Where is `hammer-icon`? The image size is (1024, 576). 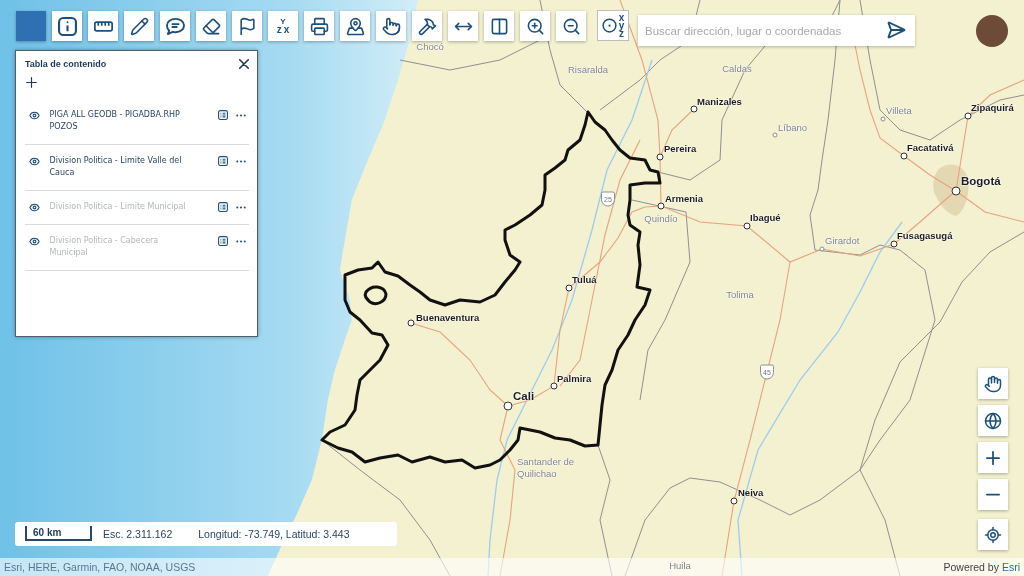
hammer-icon is located at coordinates (427, 26).